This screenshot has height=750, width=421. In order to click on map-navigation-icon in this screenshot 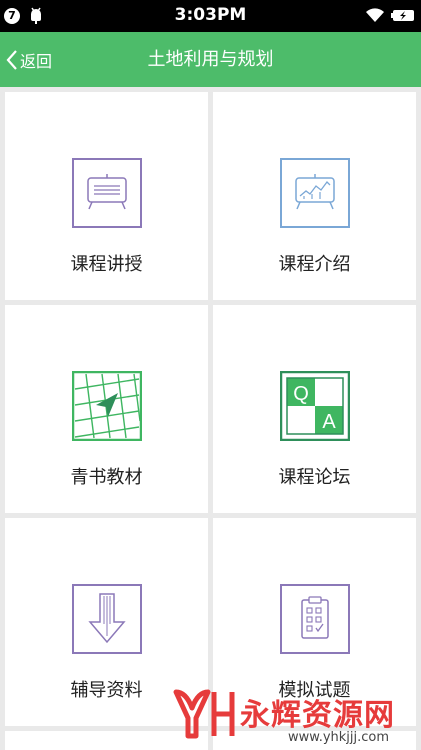, I will do `click(106, 406)`.